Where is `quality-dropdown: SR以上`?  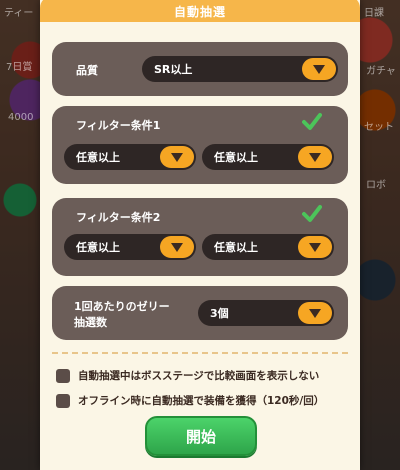 quality-dropdown: SR以上 is located at coordinates (240, 69).